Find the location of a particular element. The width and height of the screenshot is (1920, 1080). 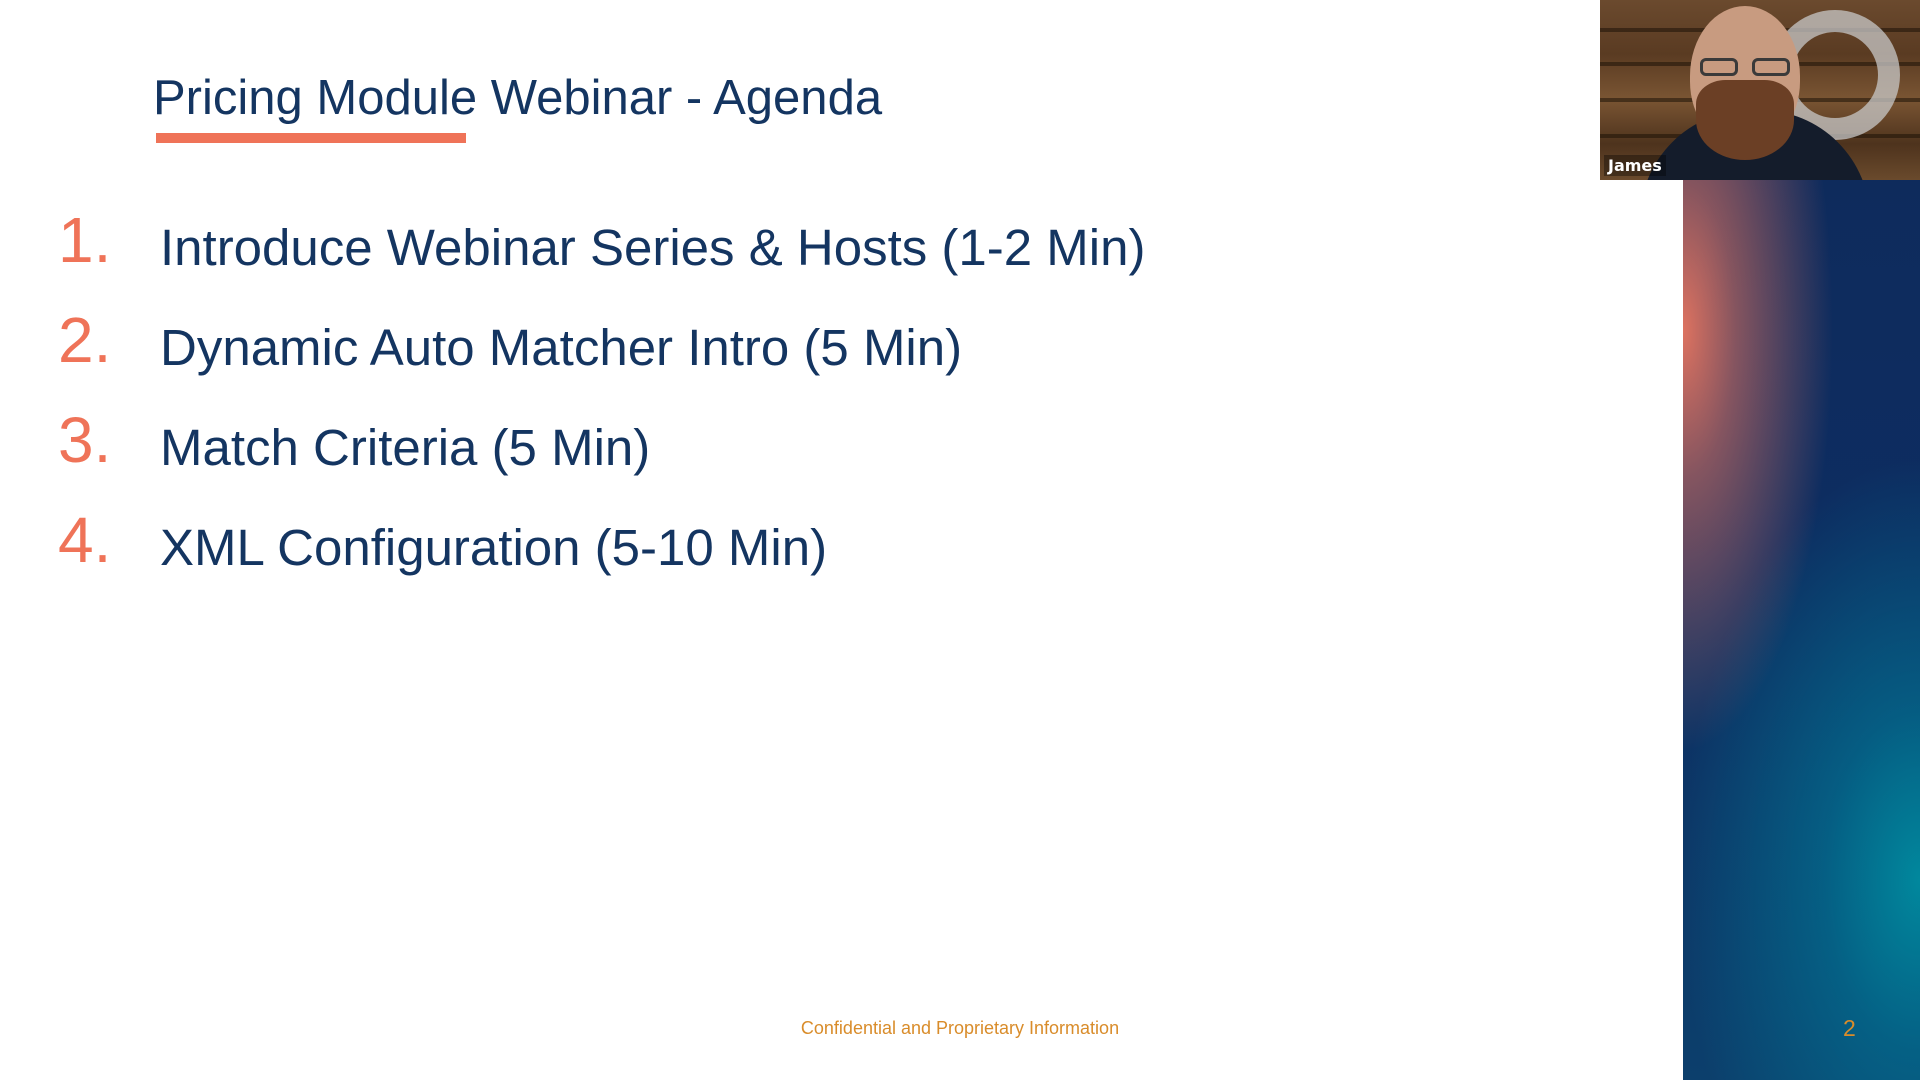

agenda-item: 4. XML Configuration (5-10 Min) is located at coordinates (700, 540).